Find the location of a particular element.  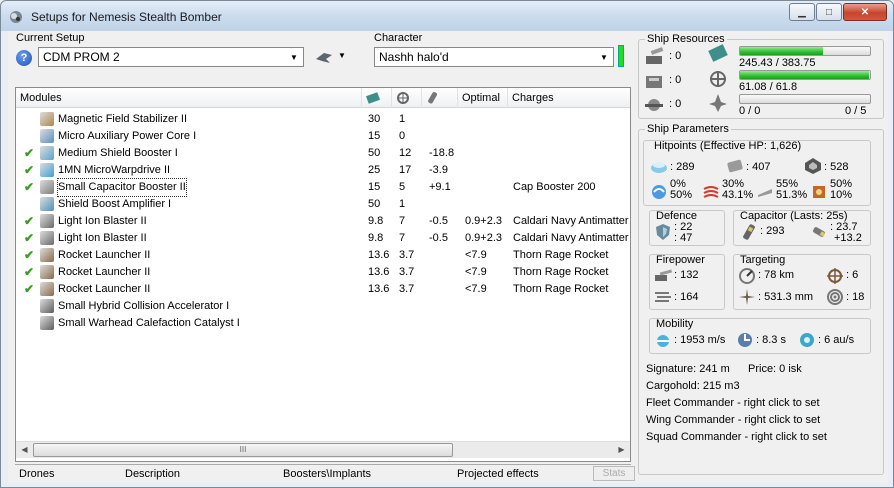

capacitor-booster-icon is located at coordinates (47, 187).